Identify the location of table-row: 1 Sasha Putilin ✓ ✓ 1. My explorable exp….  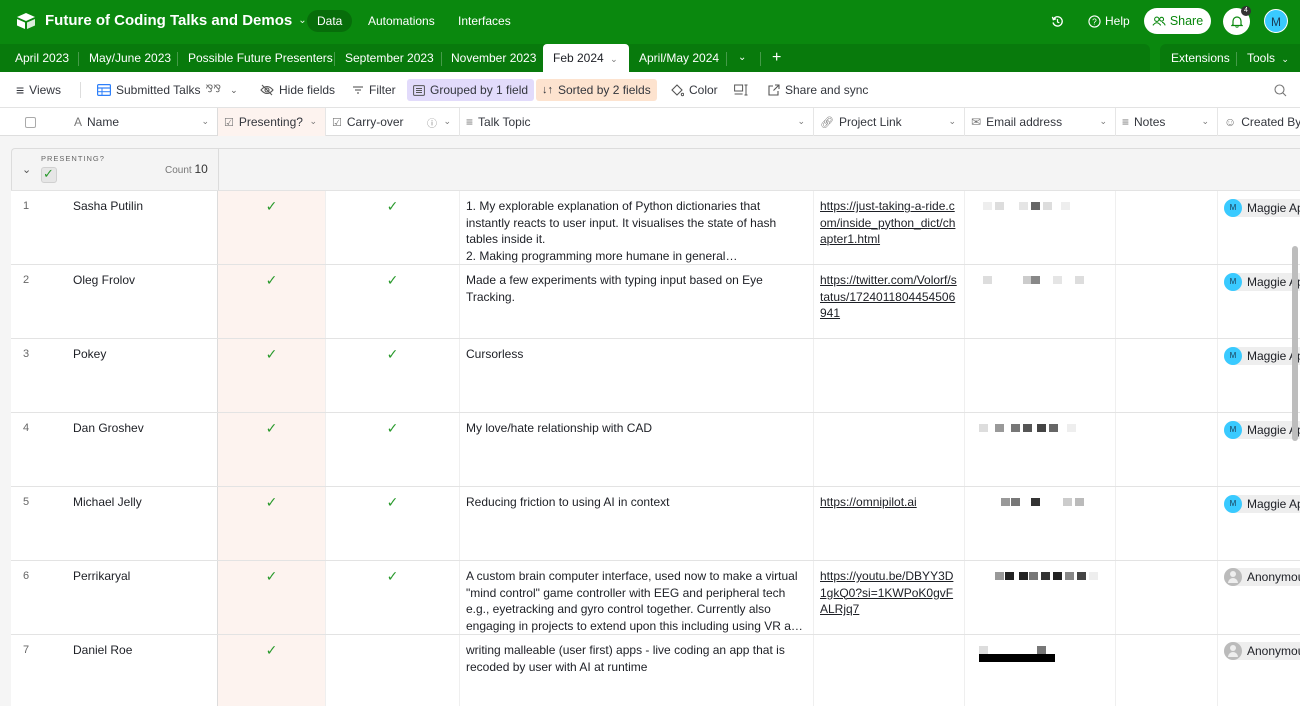
(655, 227).